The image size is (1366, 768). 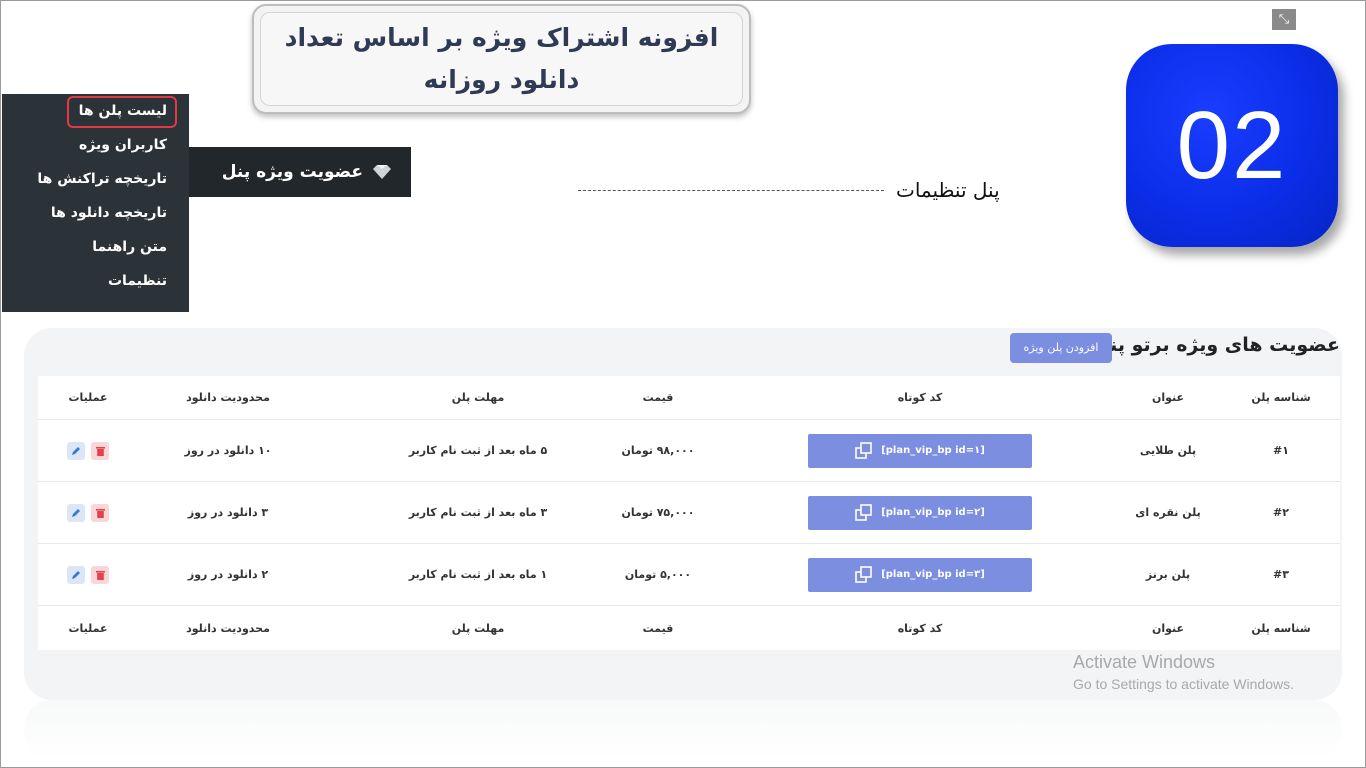 What do you see at coordinates (88, 628) in the screenshot?
I see `col-footer-ops: عملیات` at bounding box center [88, 628].